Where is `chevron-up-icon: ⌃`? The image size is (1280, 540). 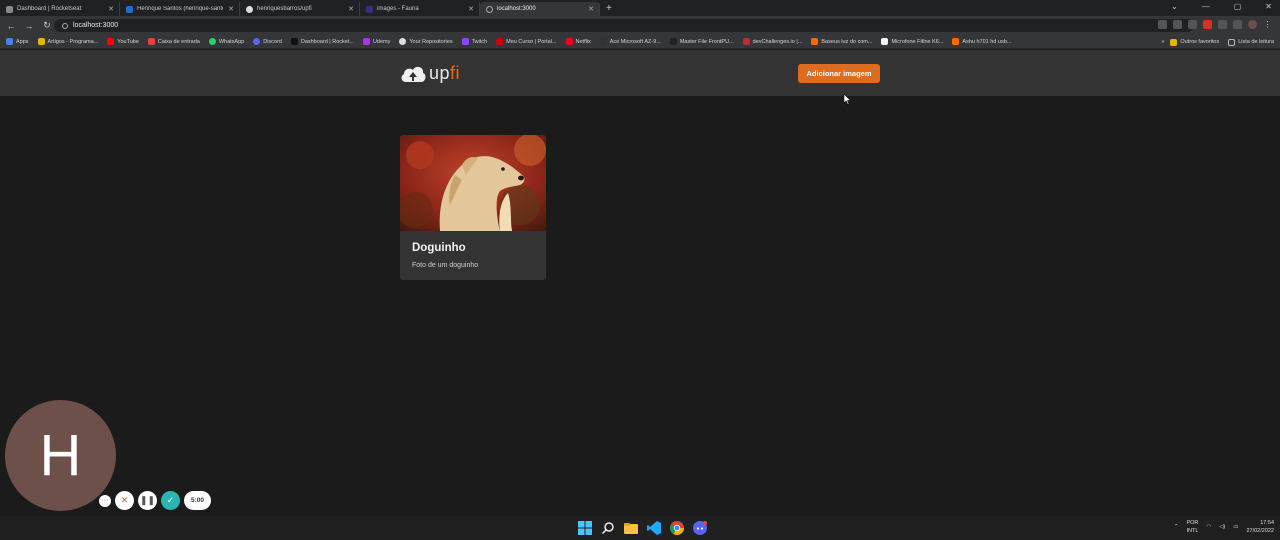 chevron-up-icon: ⌃ is located at coordinates (1176, 527).